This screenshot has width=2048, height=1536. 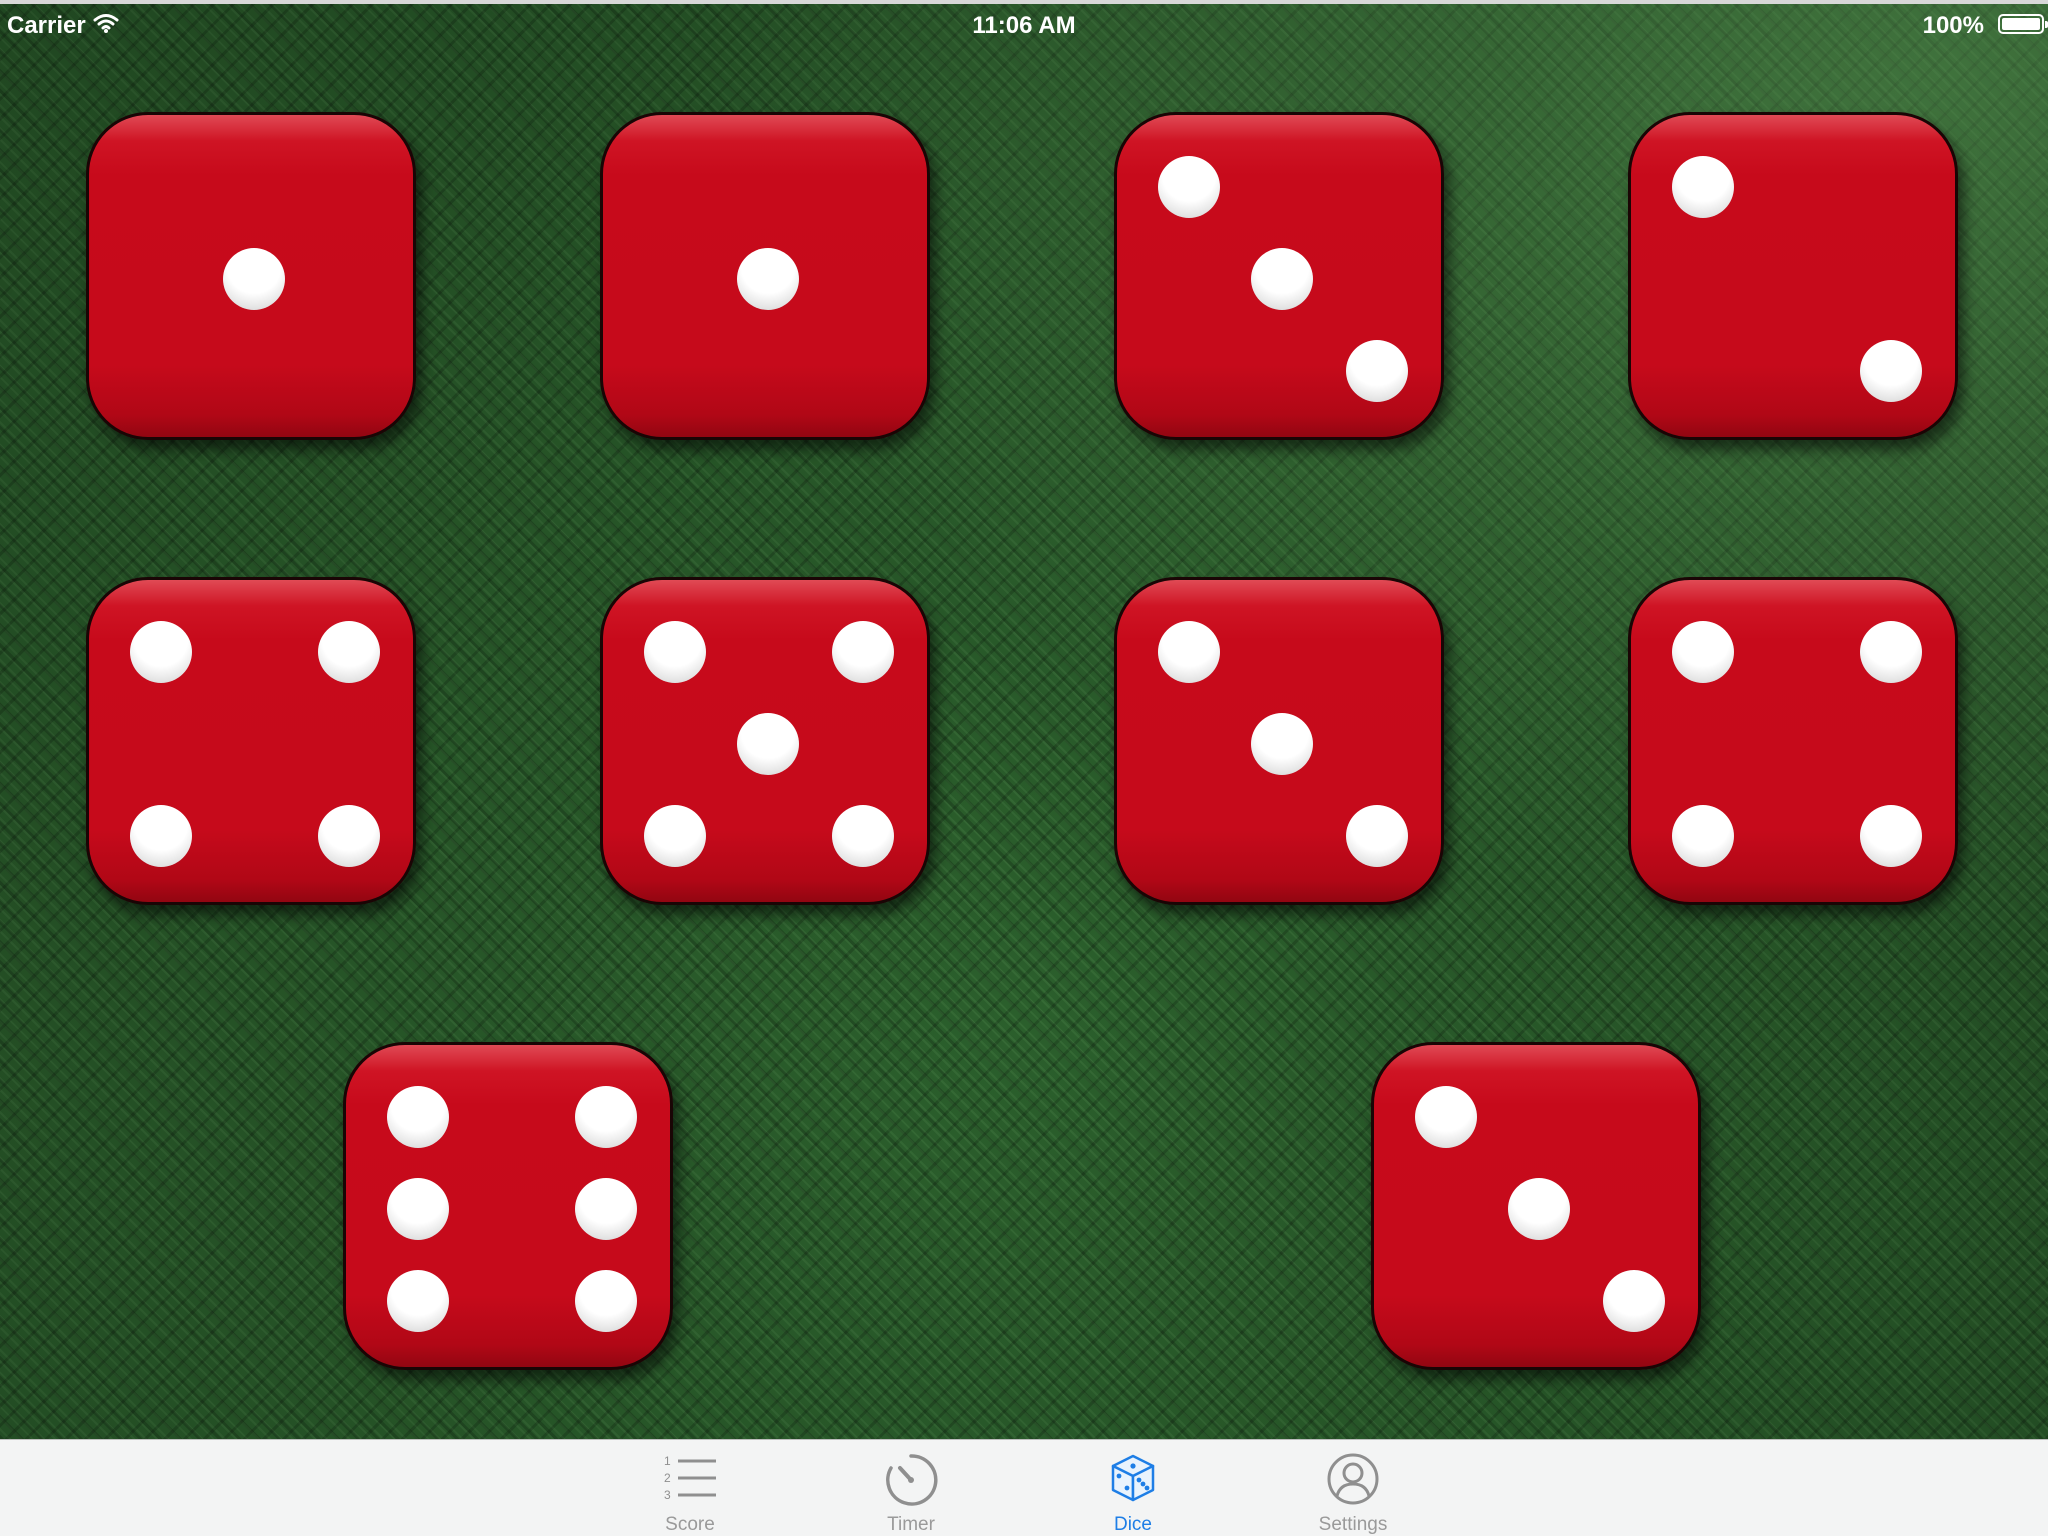 What do you see at coordinates (667, 1495) in the screenshot?
I see `svg-text: 3` at bounding box center [667, 1495].